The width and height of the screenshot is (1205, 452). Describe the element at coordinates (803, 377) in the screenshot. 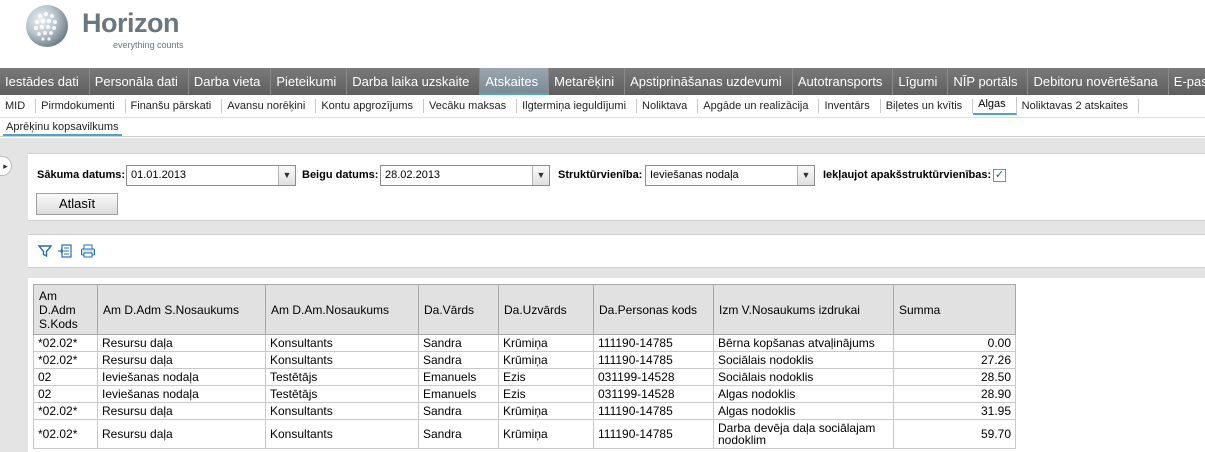

I see `table-cell-izm-v-nosaukums-izdrukai: Sociālais nodoklis` at that location.